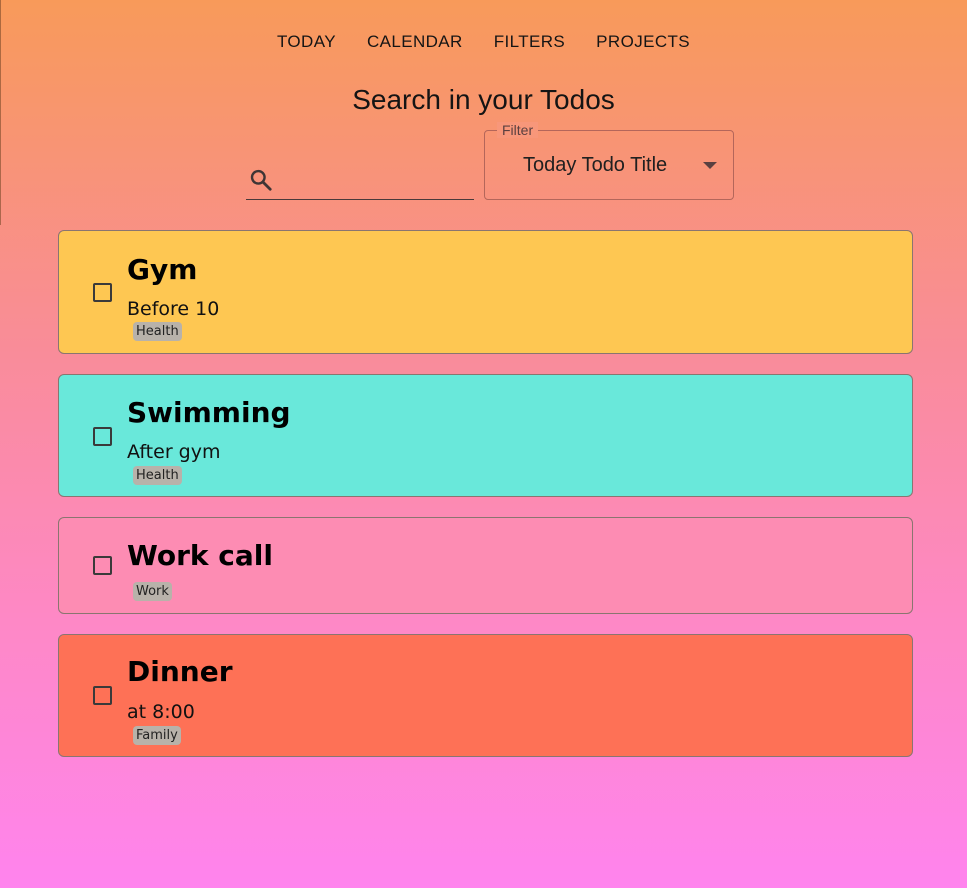  Describe the element at coordinates (710, 165) in the screenshot. I see `chevron-down-icon` at that location.